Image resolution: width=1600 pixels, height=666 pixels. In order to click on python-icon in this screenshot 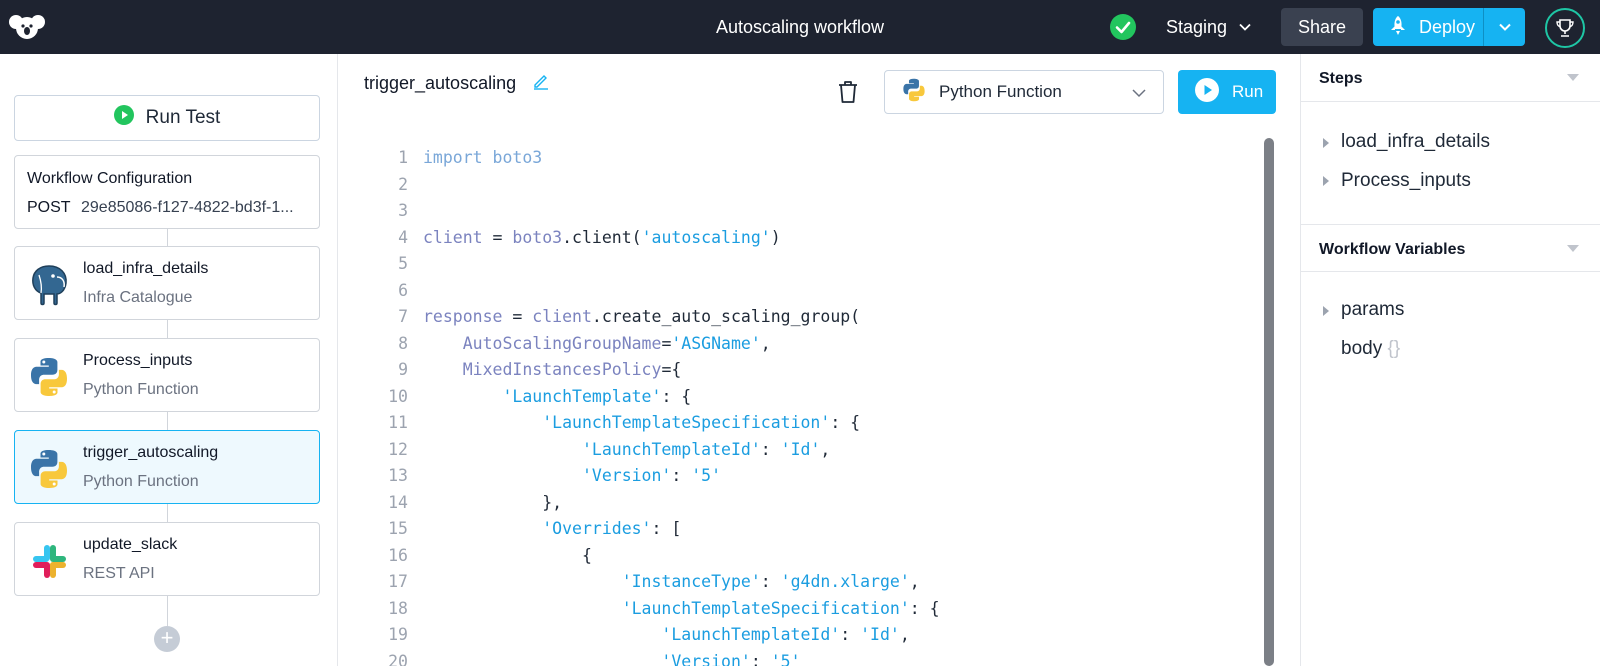, I will do `click(49, 377)`.